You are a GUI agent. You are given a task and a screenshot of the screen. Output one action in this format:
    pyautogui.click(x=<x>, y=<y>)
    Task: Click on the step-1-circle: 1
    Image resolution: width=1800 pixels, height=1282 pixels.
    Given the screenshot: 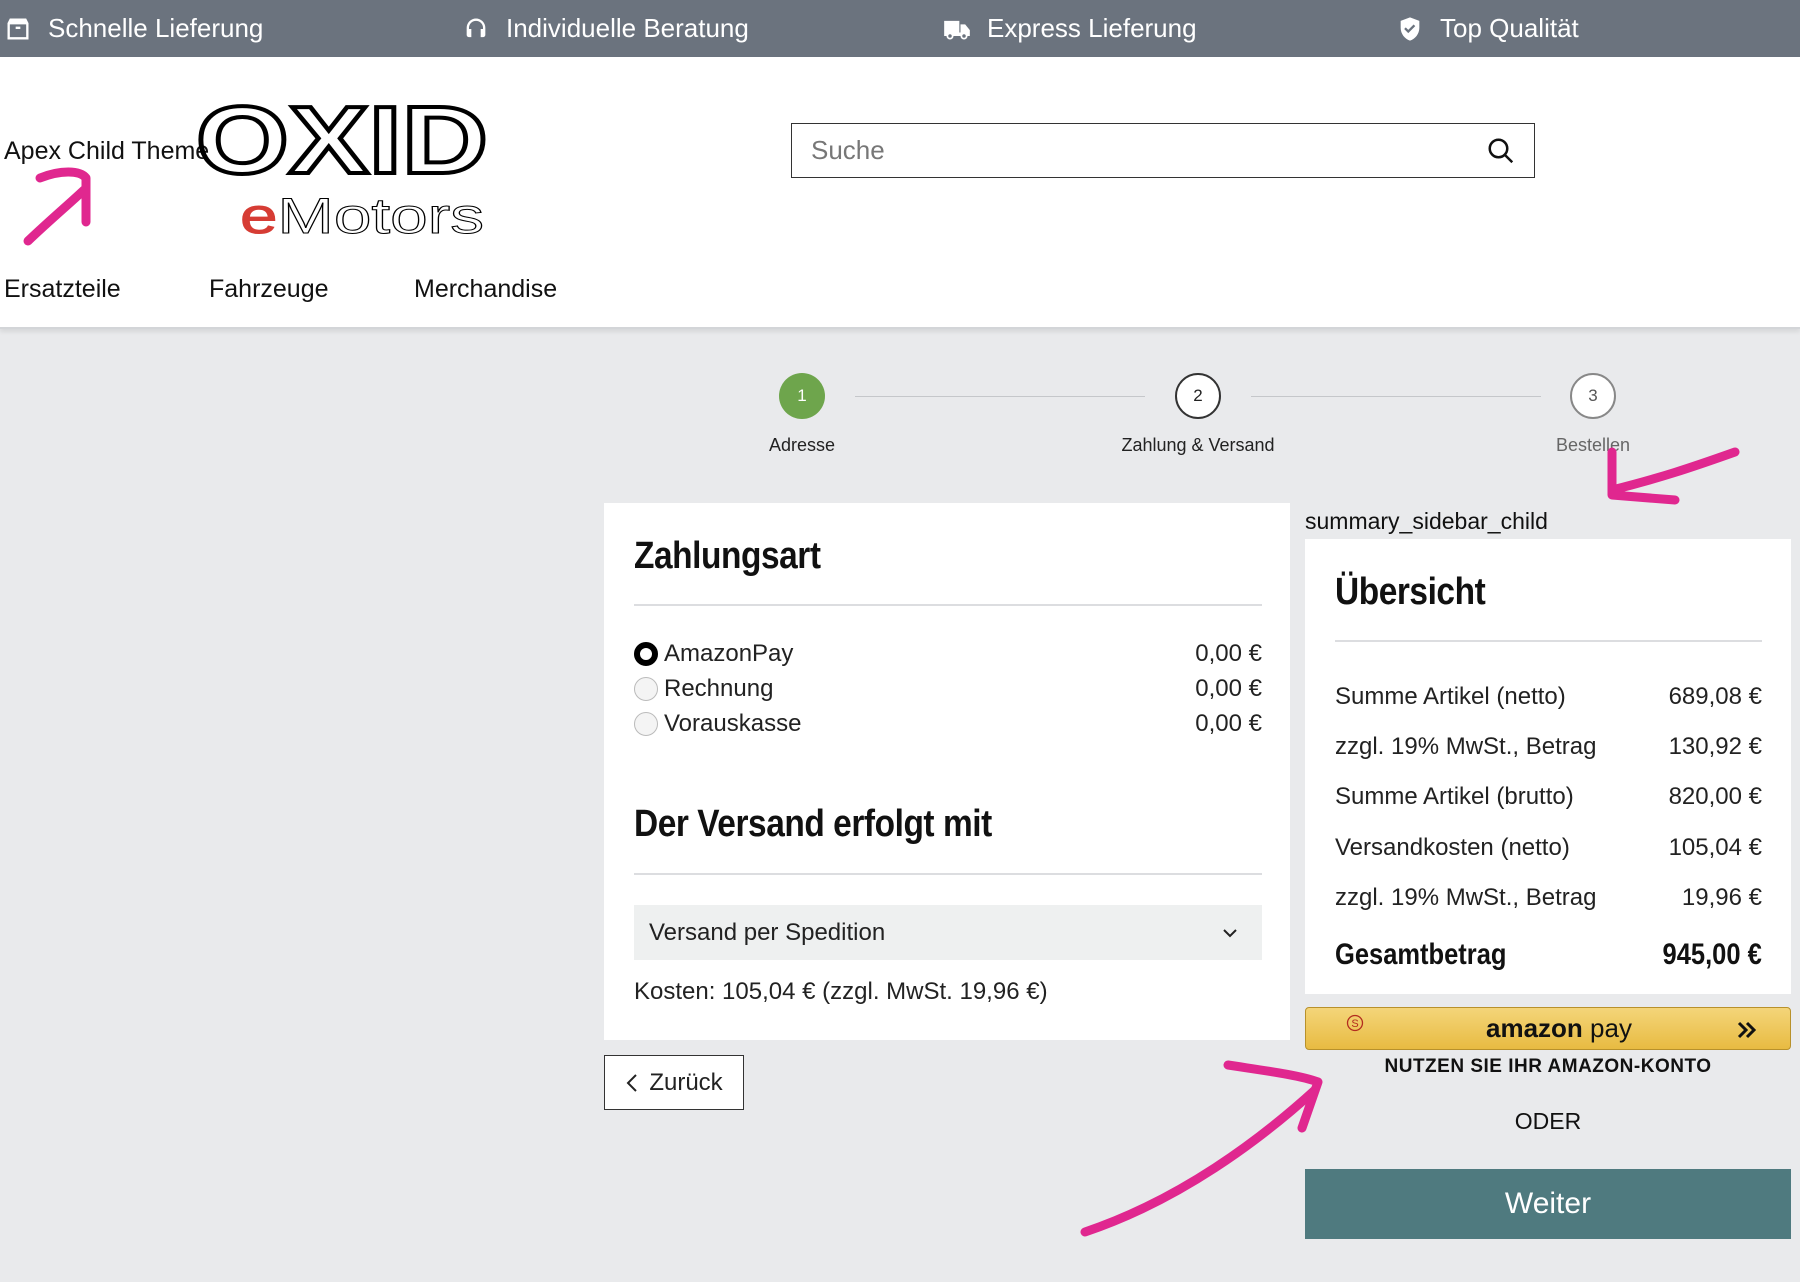 What is the action you would take?
    pyautogui.click(x=802, y=396)
    